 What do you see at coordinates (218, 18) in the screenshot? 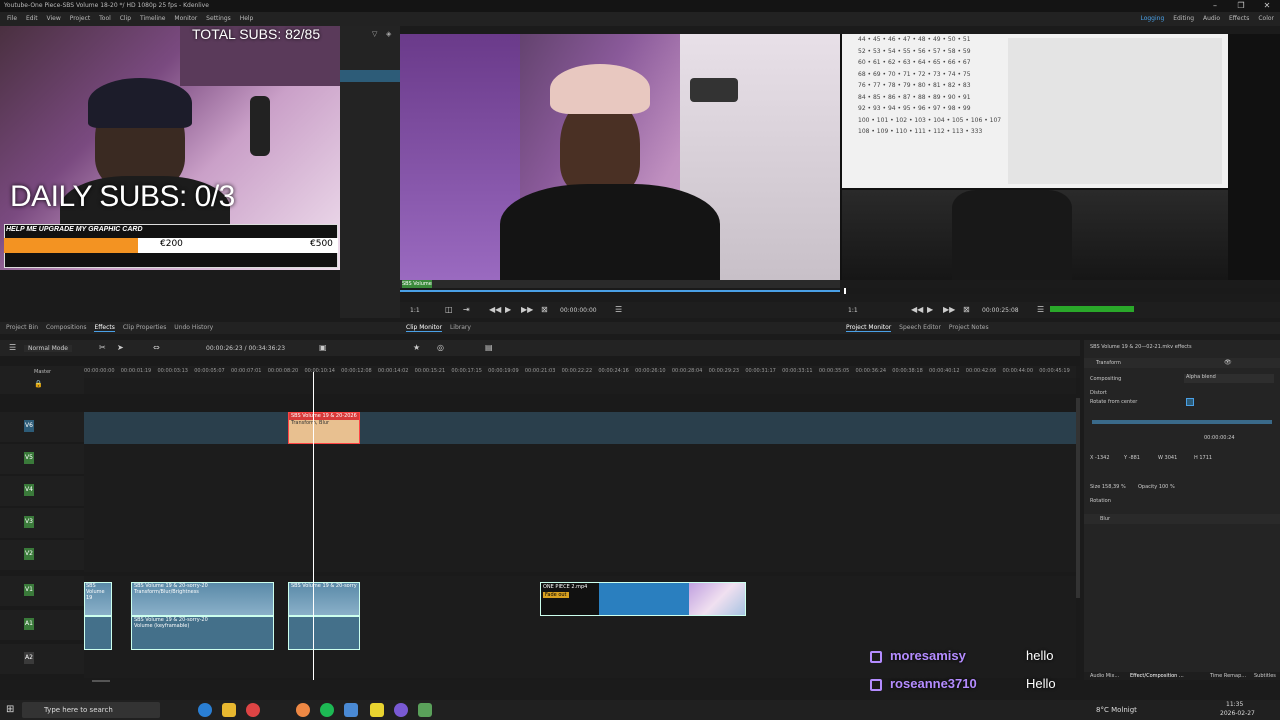
I see `menu-settings: Settings` at bounding box center [218, 18].